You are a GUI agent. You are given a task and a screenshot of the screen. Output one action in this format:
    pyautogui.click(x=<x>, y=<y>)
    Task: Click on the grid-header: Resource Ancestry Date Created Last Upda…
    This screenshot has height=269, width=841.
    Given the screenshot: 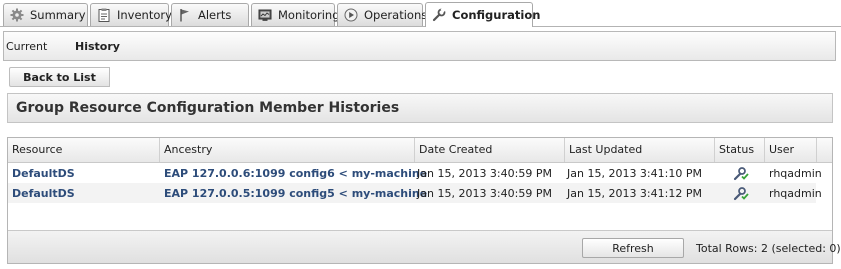 What is the action you would take?
    pyautogui.click(x=420, y=150)
    